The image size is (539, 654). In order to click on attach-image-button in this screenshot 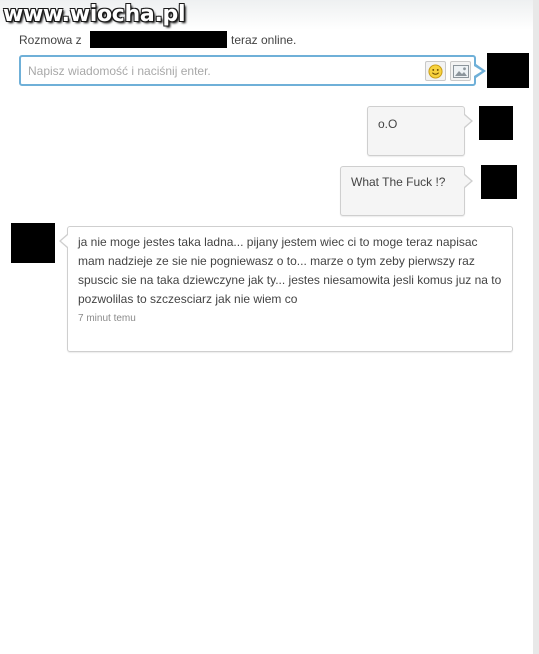, I will do `click(460, 71)`.